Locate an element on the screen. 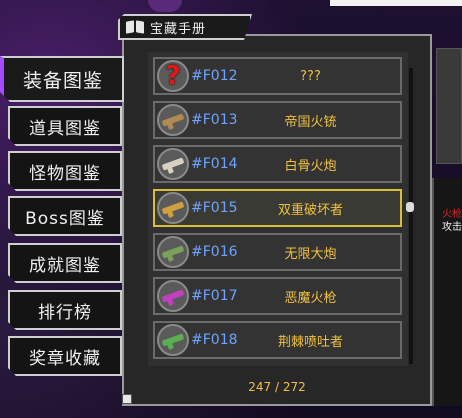 This screenshot has height=418, width=462. item-name: ??? is located at coordinates (310, 76).